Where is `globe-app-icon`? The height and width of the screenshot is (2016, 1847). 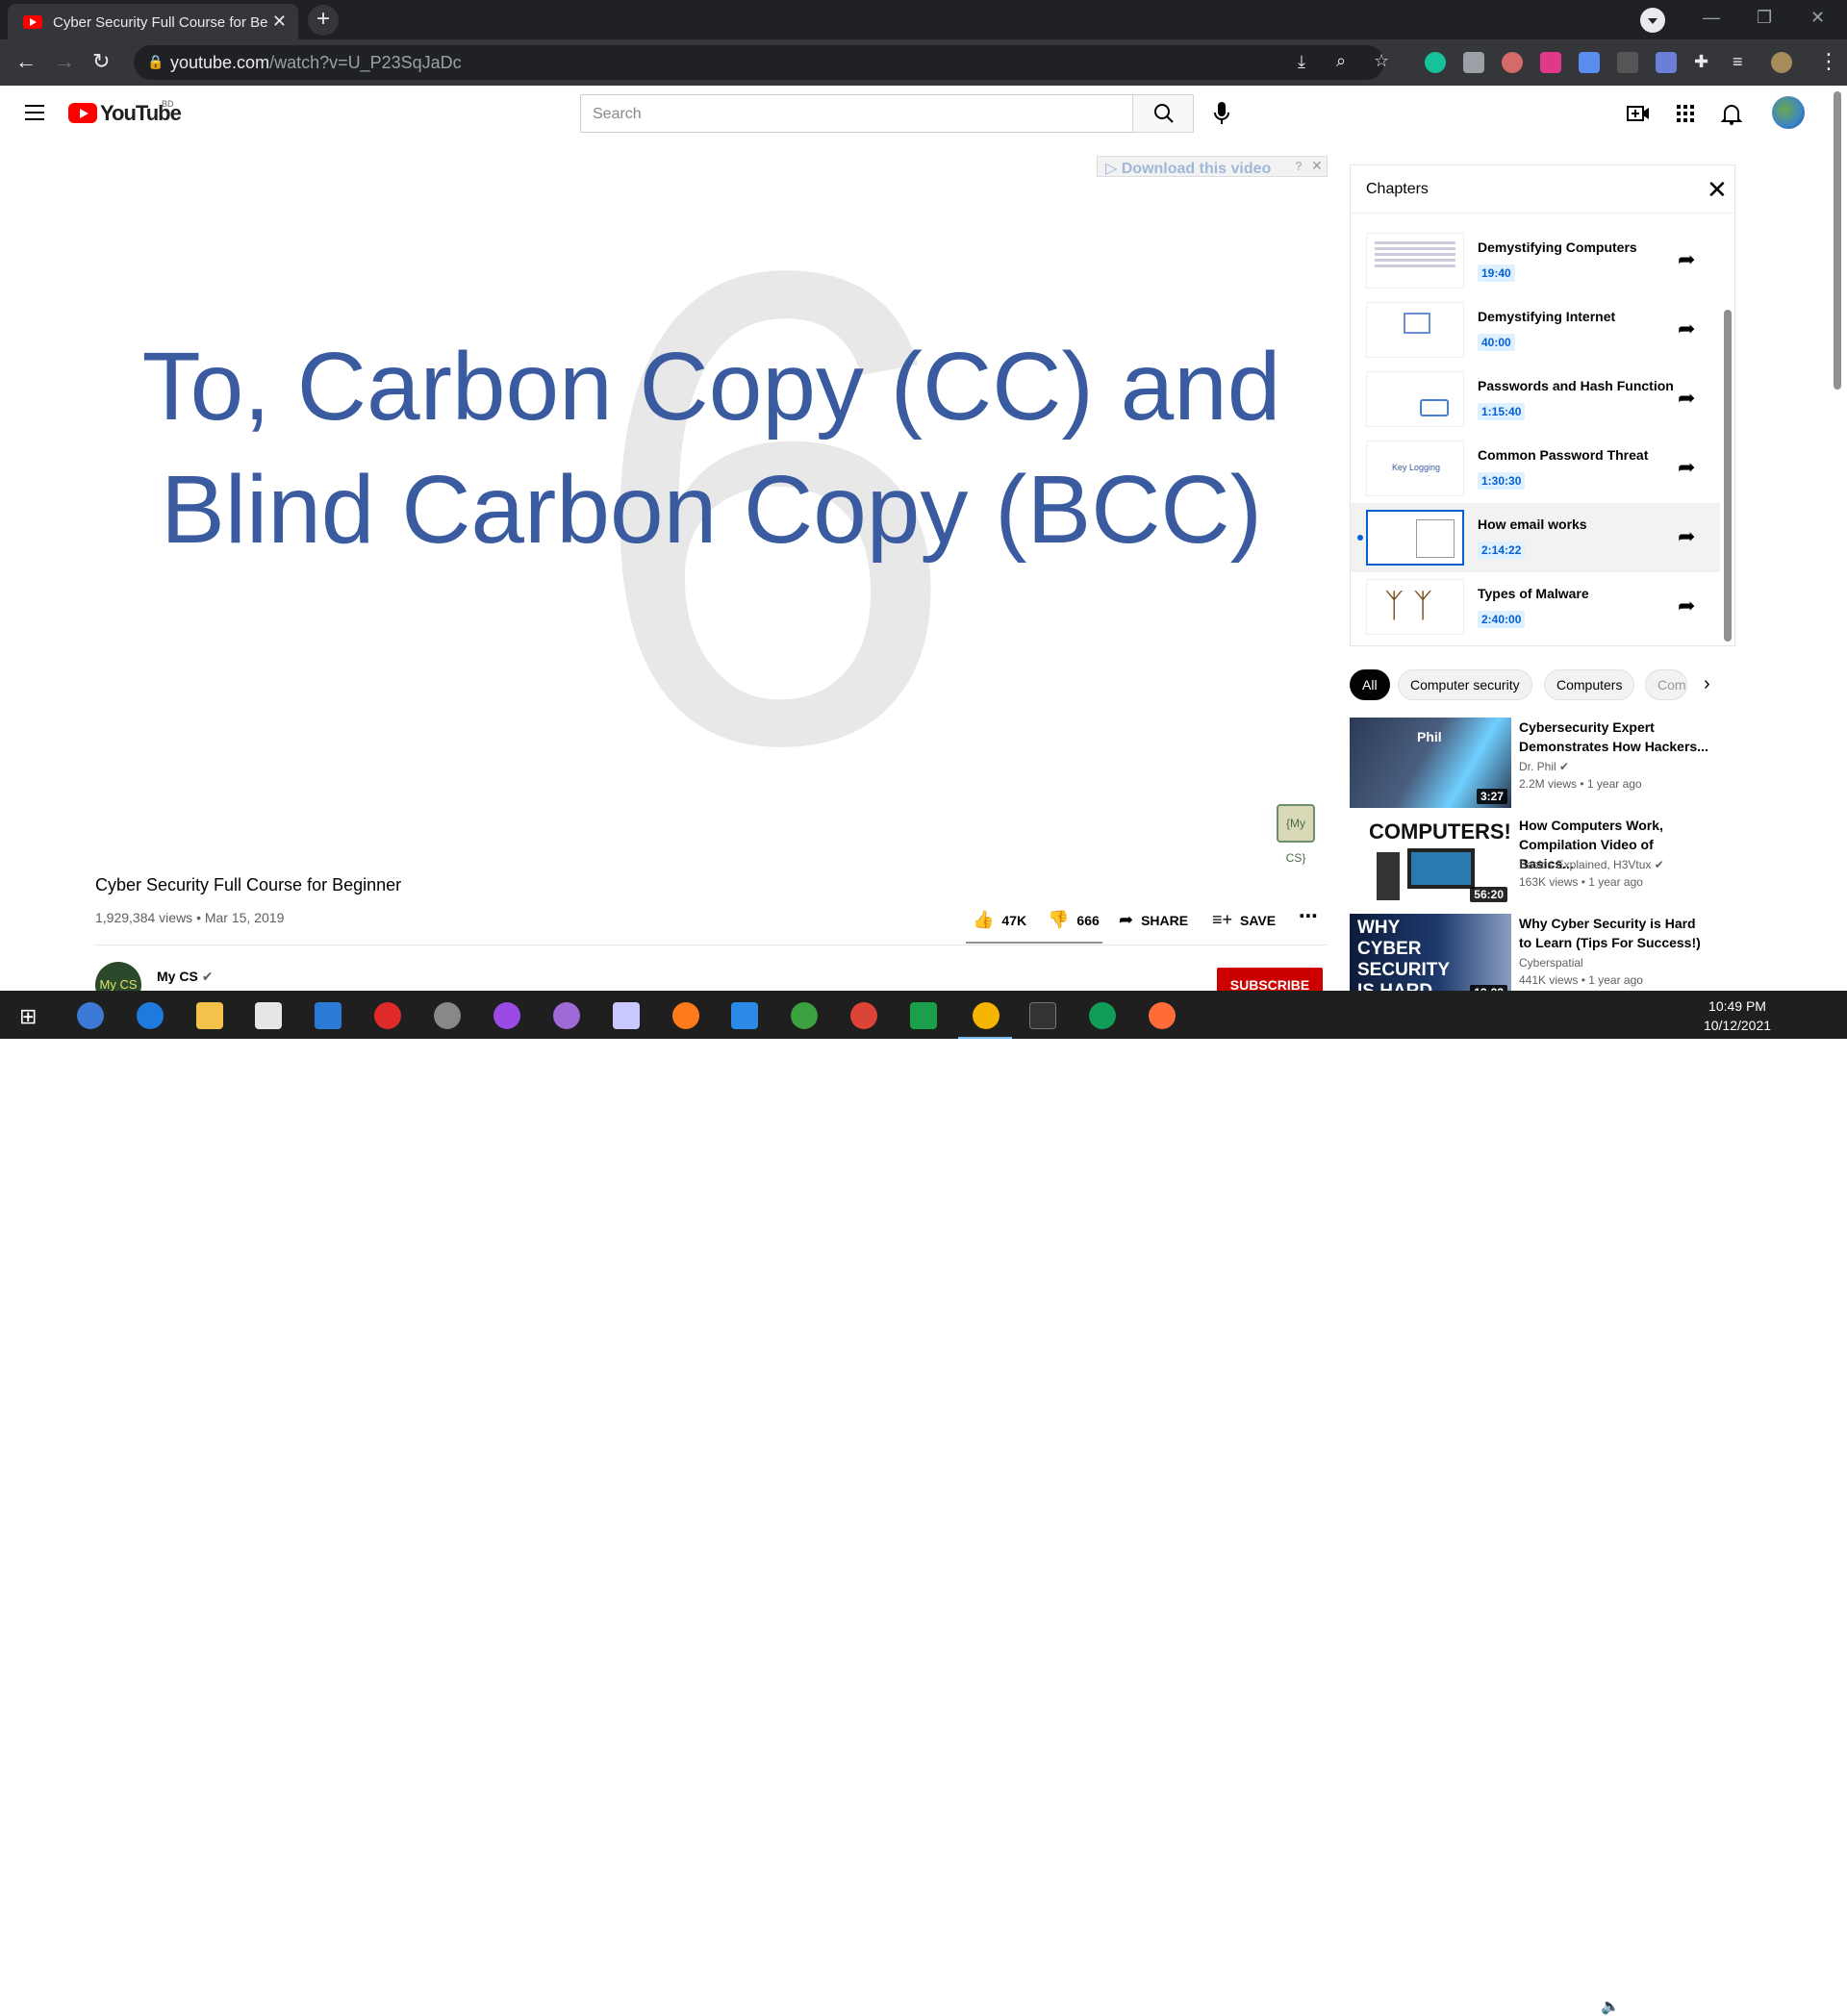
globe-app-icon is located at coordinates (805, 1015).